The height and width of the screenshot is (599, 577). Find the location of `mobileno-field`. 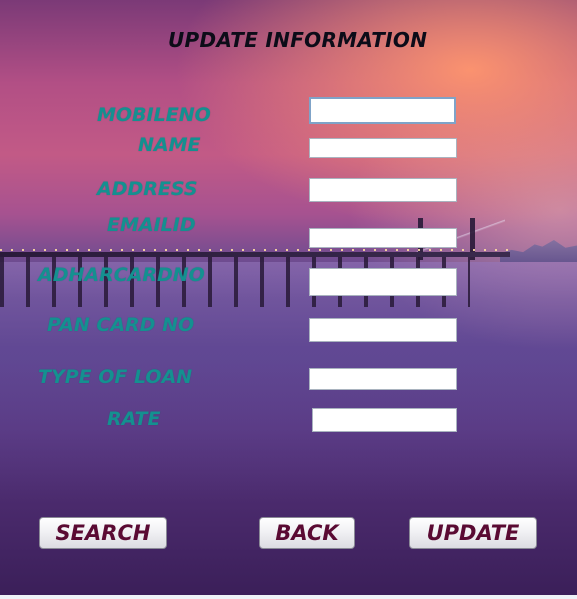

mobileno-field is located at coordinates (382, 110).